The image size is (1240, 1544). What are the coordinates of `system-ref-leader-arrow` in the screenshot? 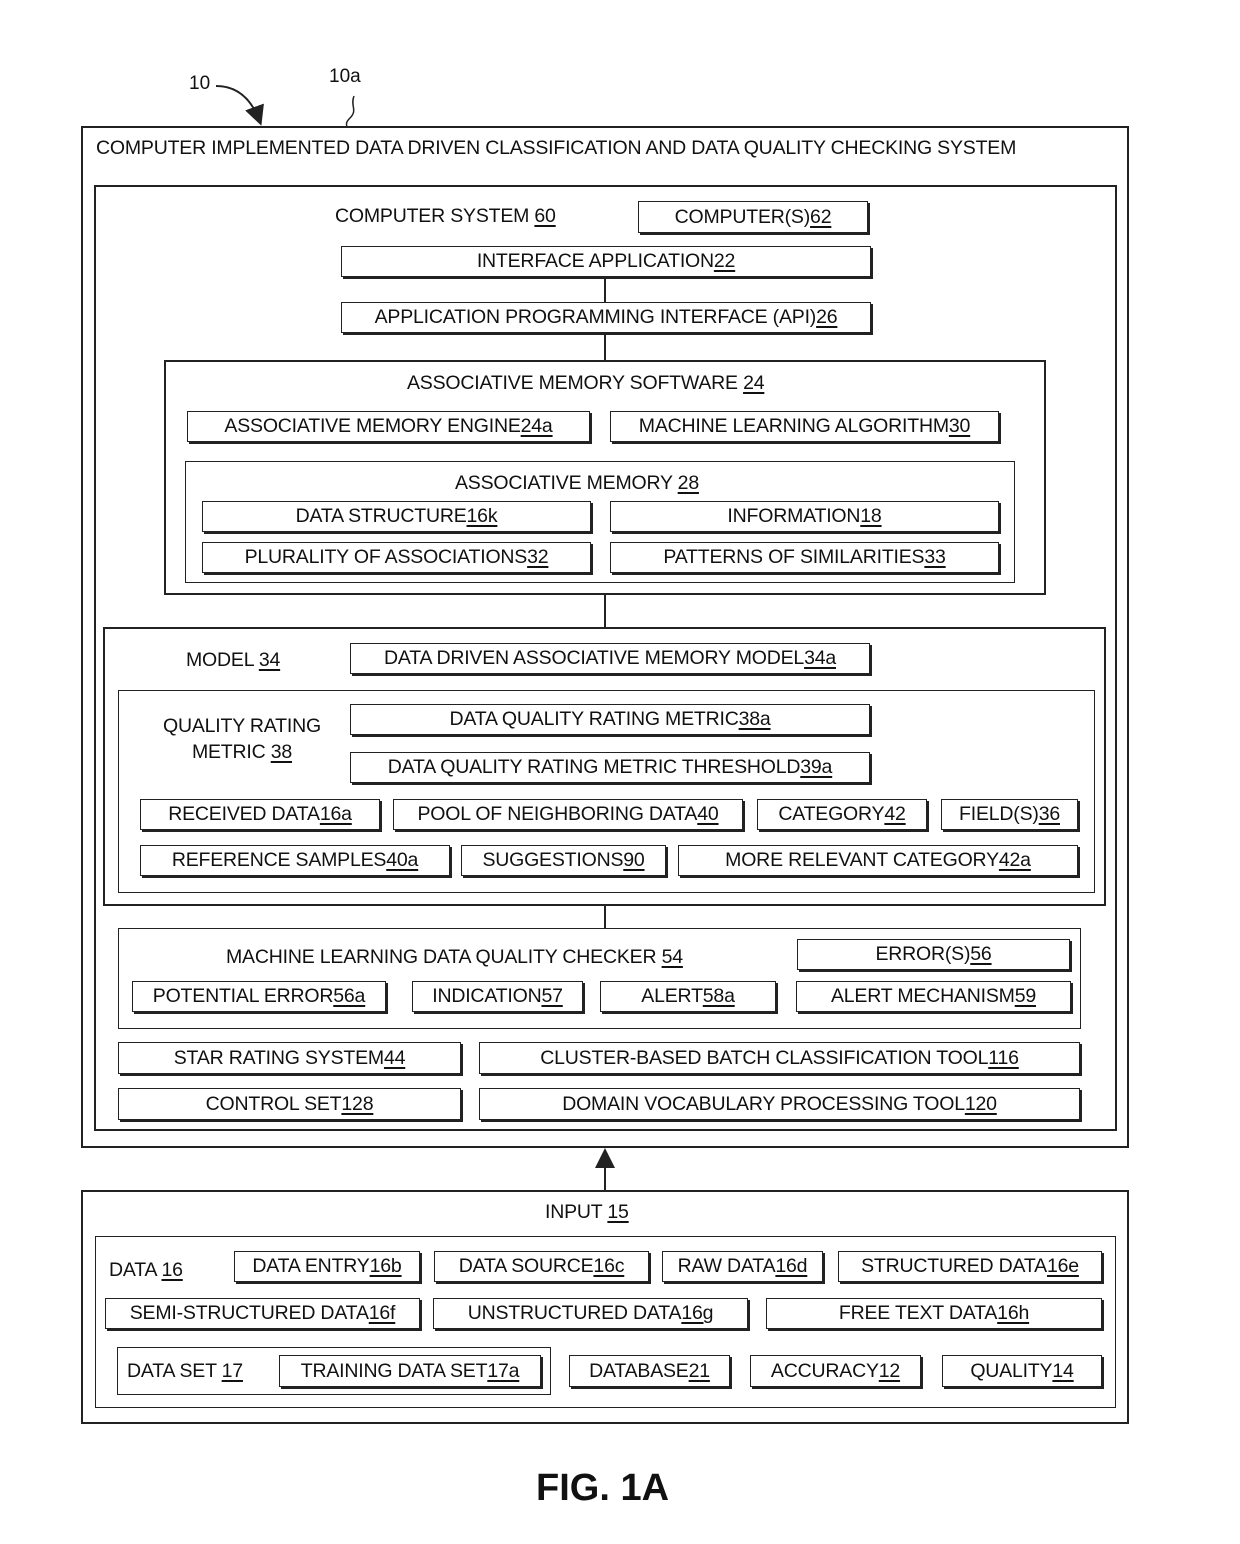 It's located at (239, 105).